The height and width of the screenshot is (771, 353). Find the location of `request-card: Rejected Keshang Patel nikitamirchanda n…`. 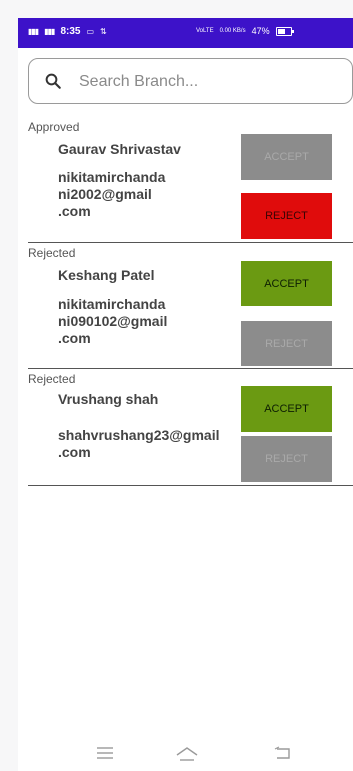

request-card: Rejected Keshang Patel nikitamirchanda n… is located at coordinates (190, 306).